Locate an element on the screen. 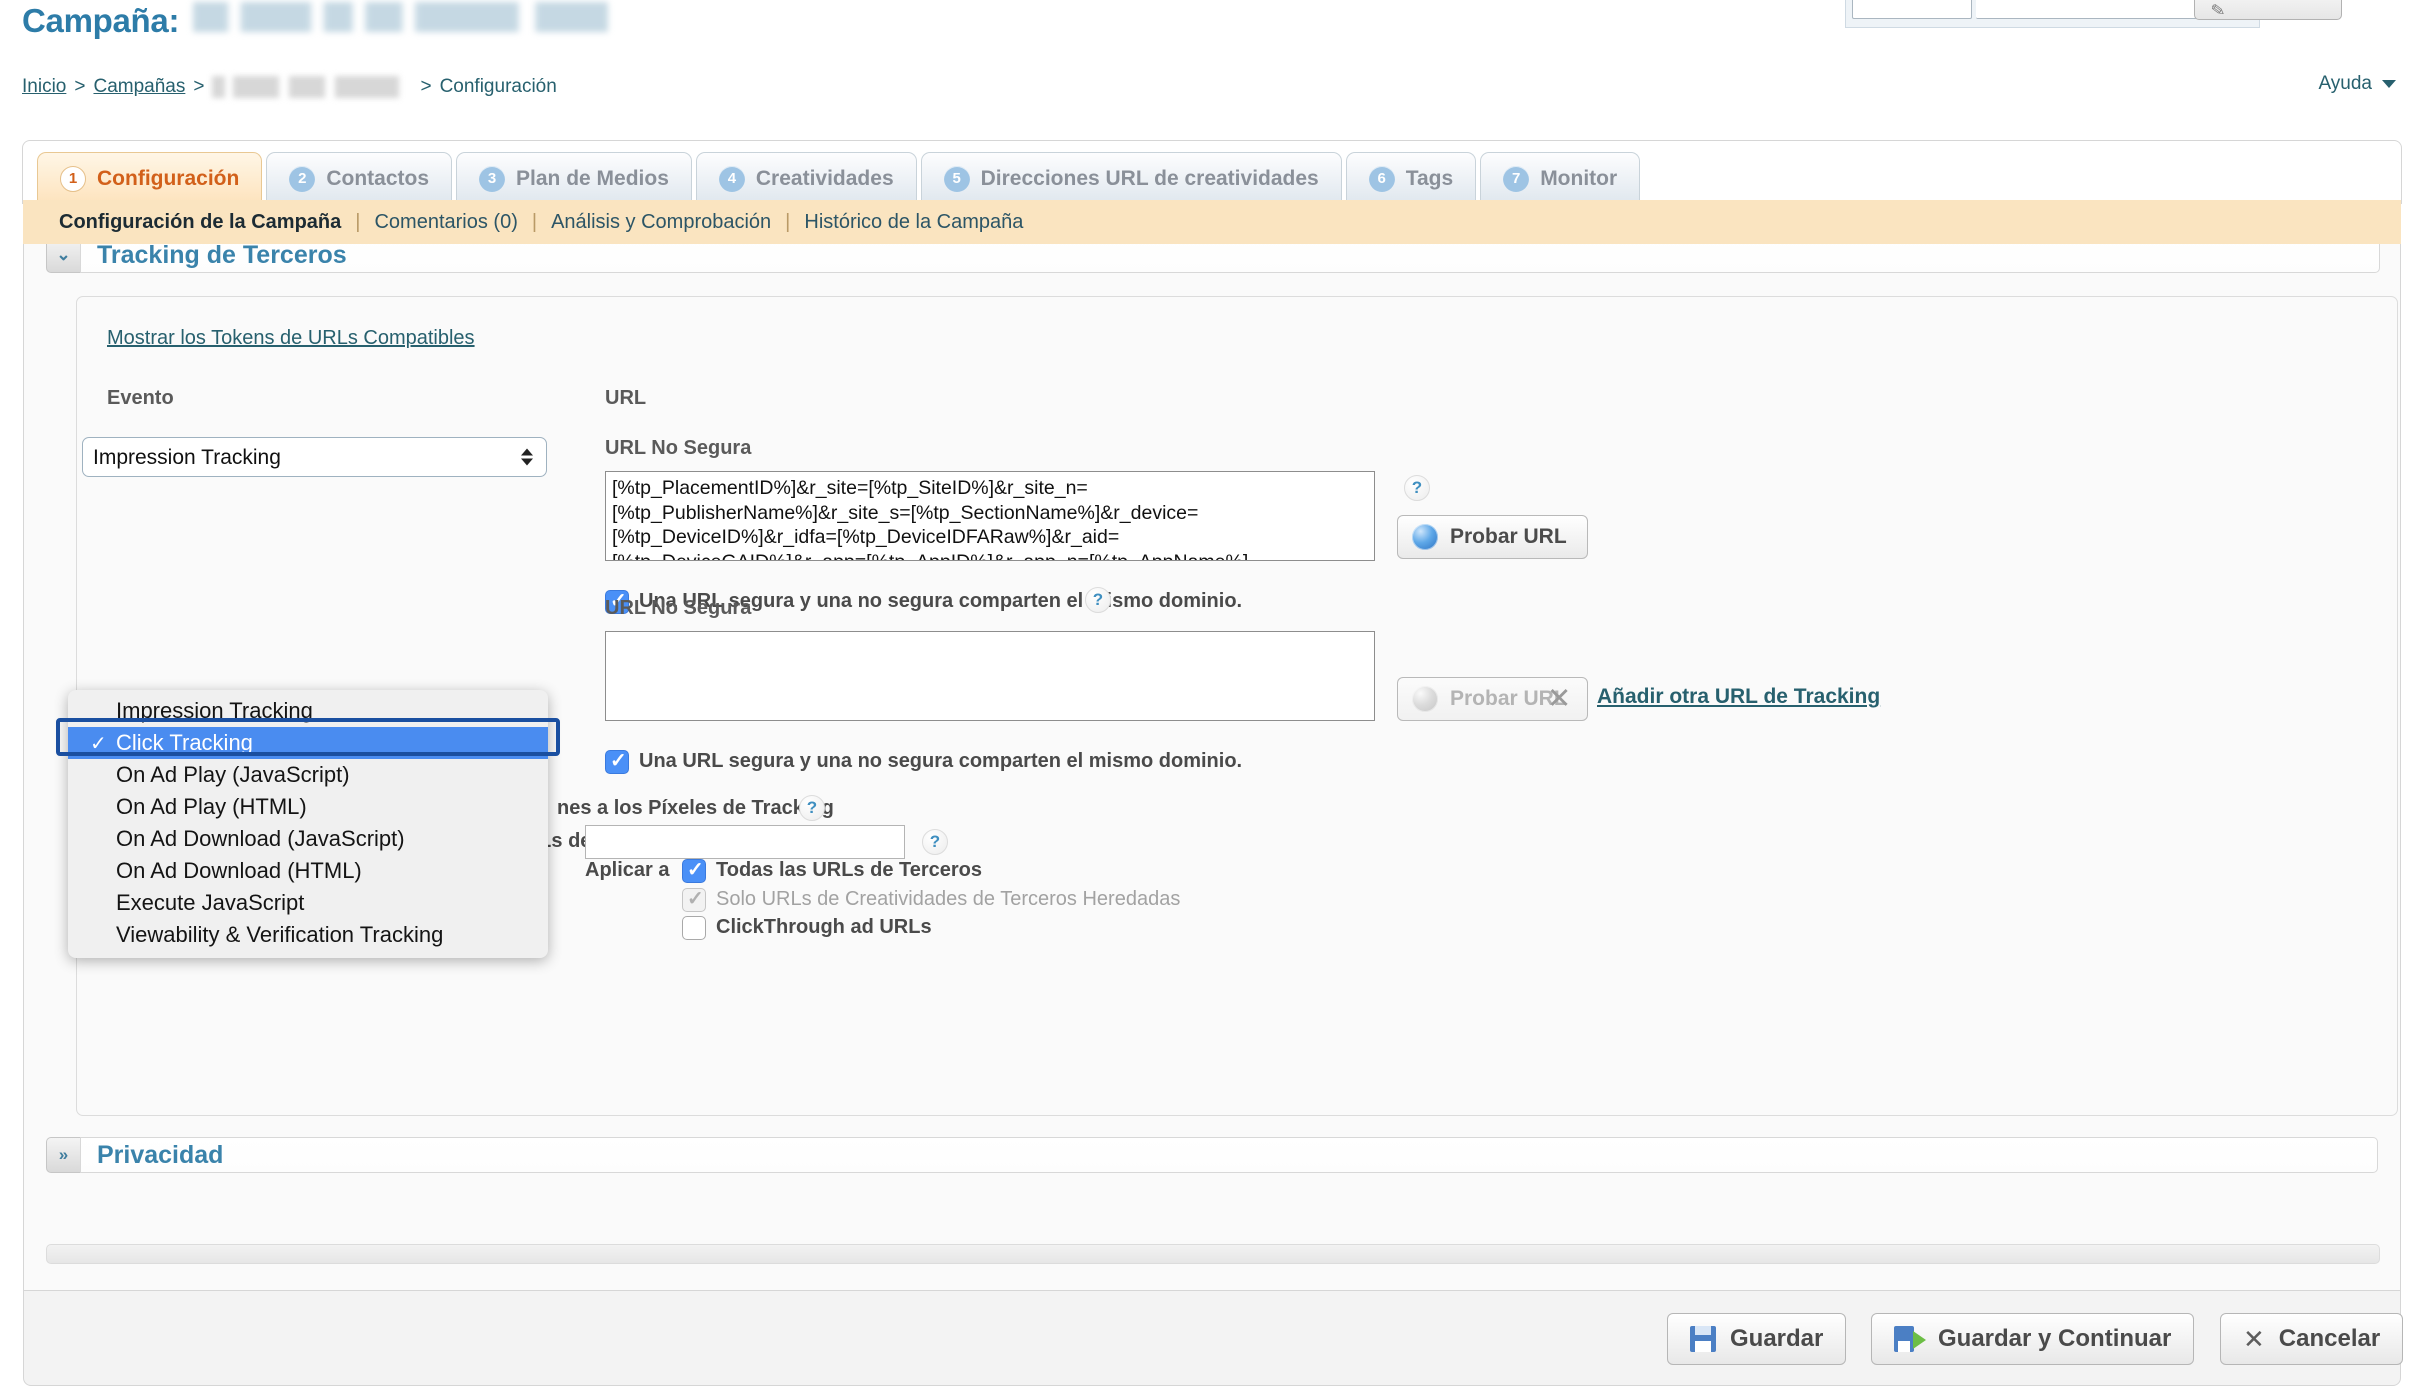 The width and height of the screenshot is (2428, 1388). breadcrumb-link-campaigns: Campañas is located at coordinates (139, 87).